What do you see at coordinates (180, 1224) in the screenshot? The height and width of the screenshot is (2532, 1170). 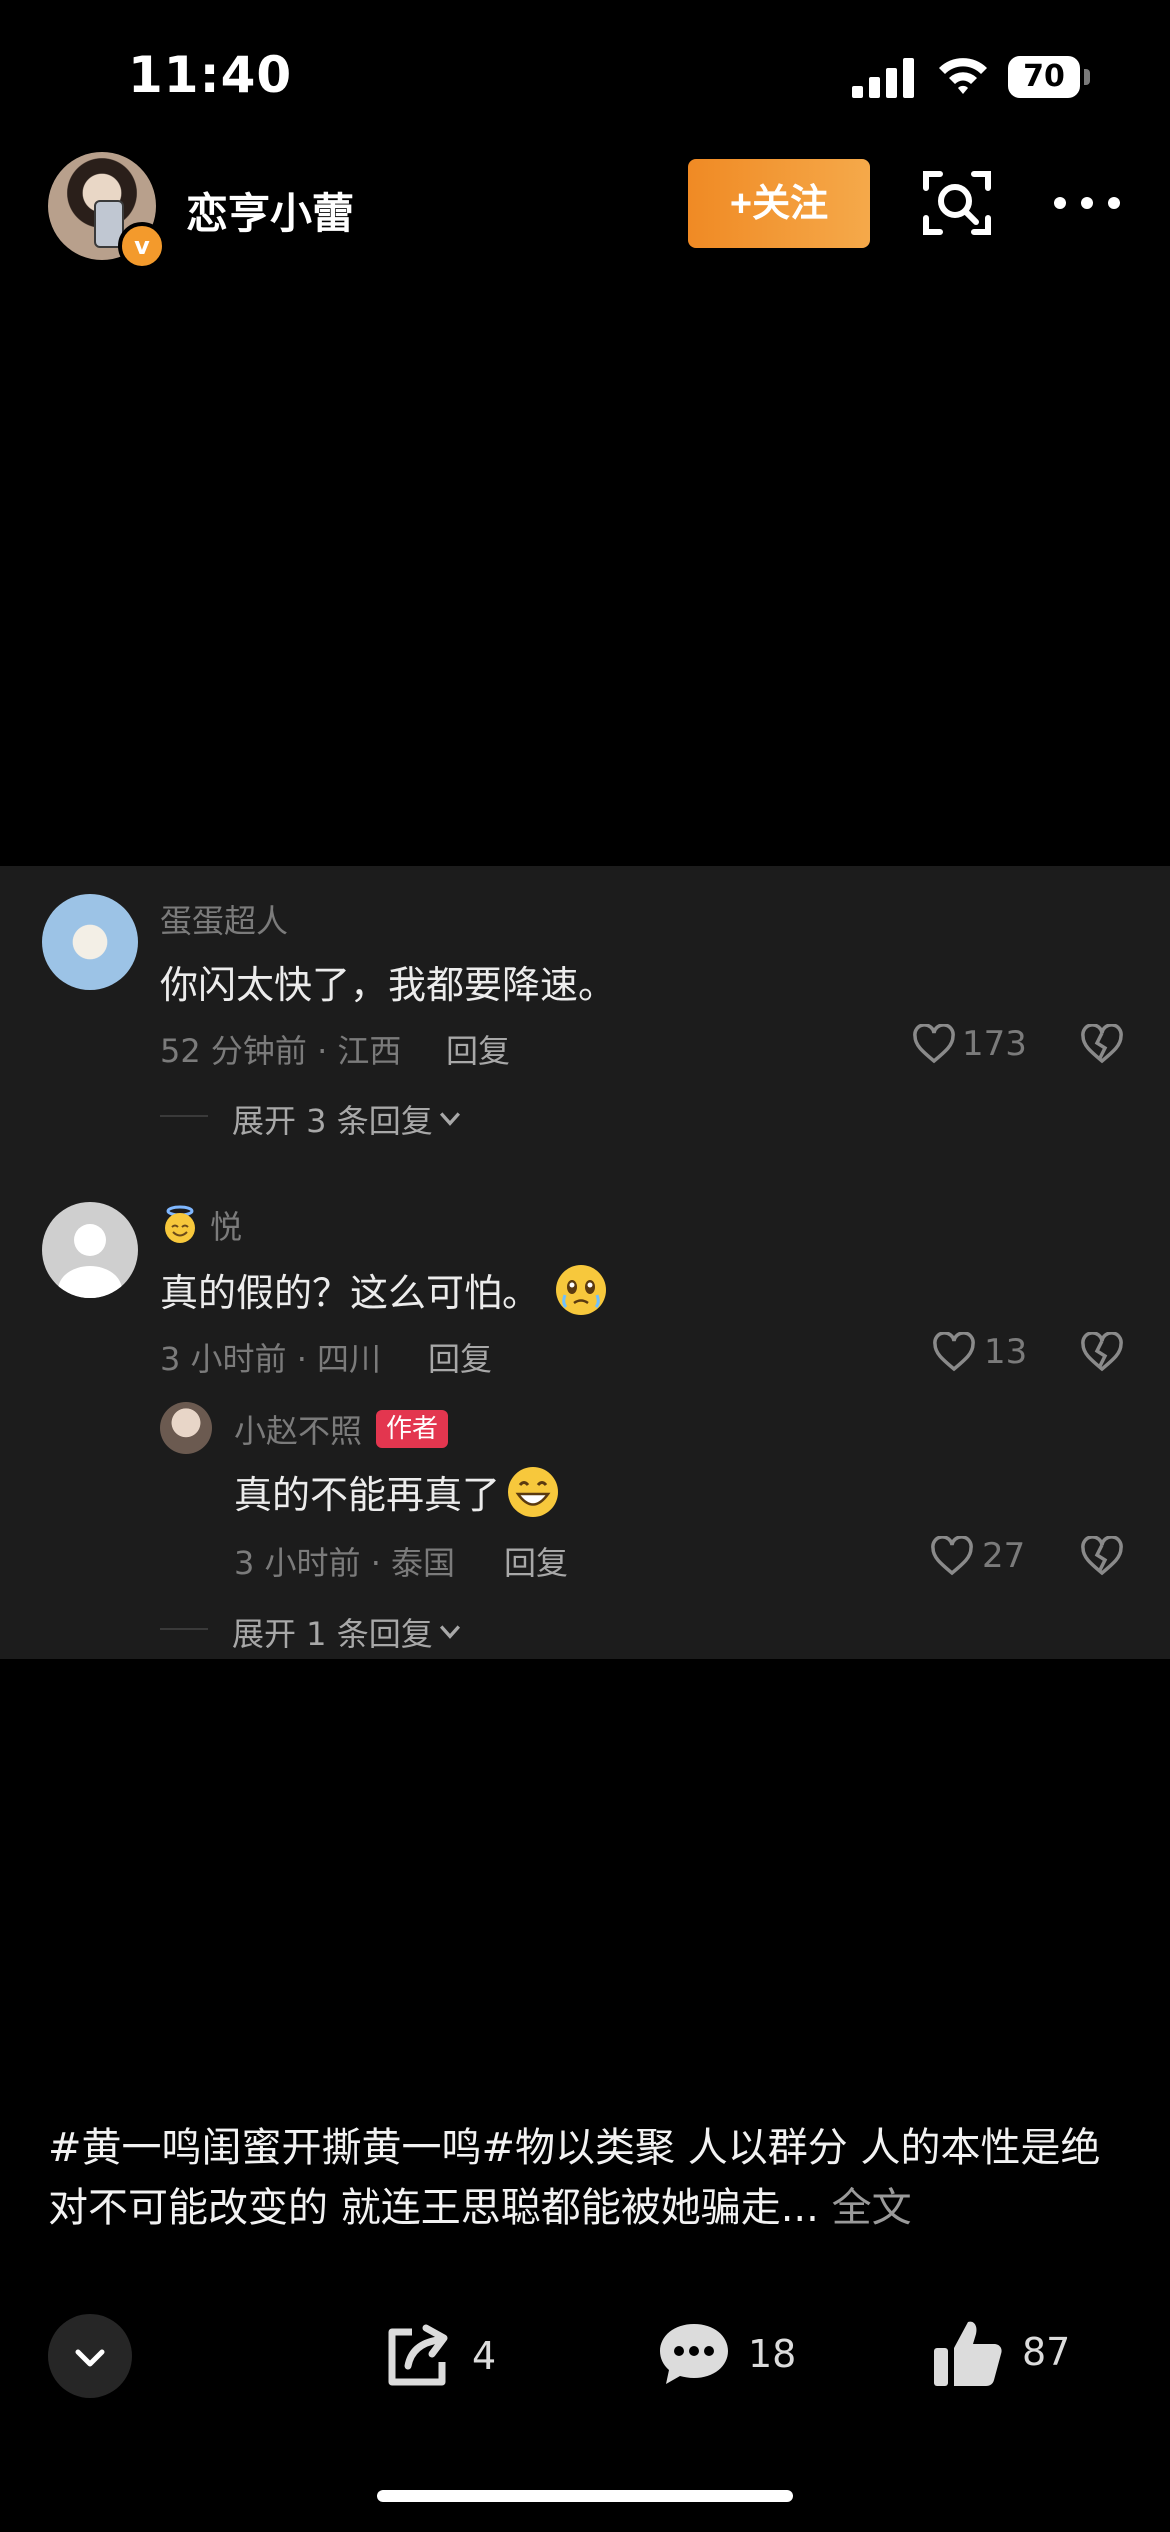 I see `smiling-angel-emoji-icon` at bounding box center [180, 1224].